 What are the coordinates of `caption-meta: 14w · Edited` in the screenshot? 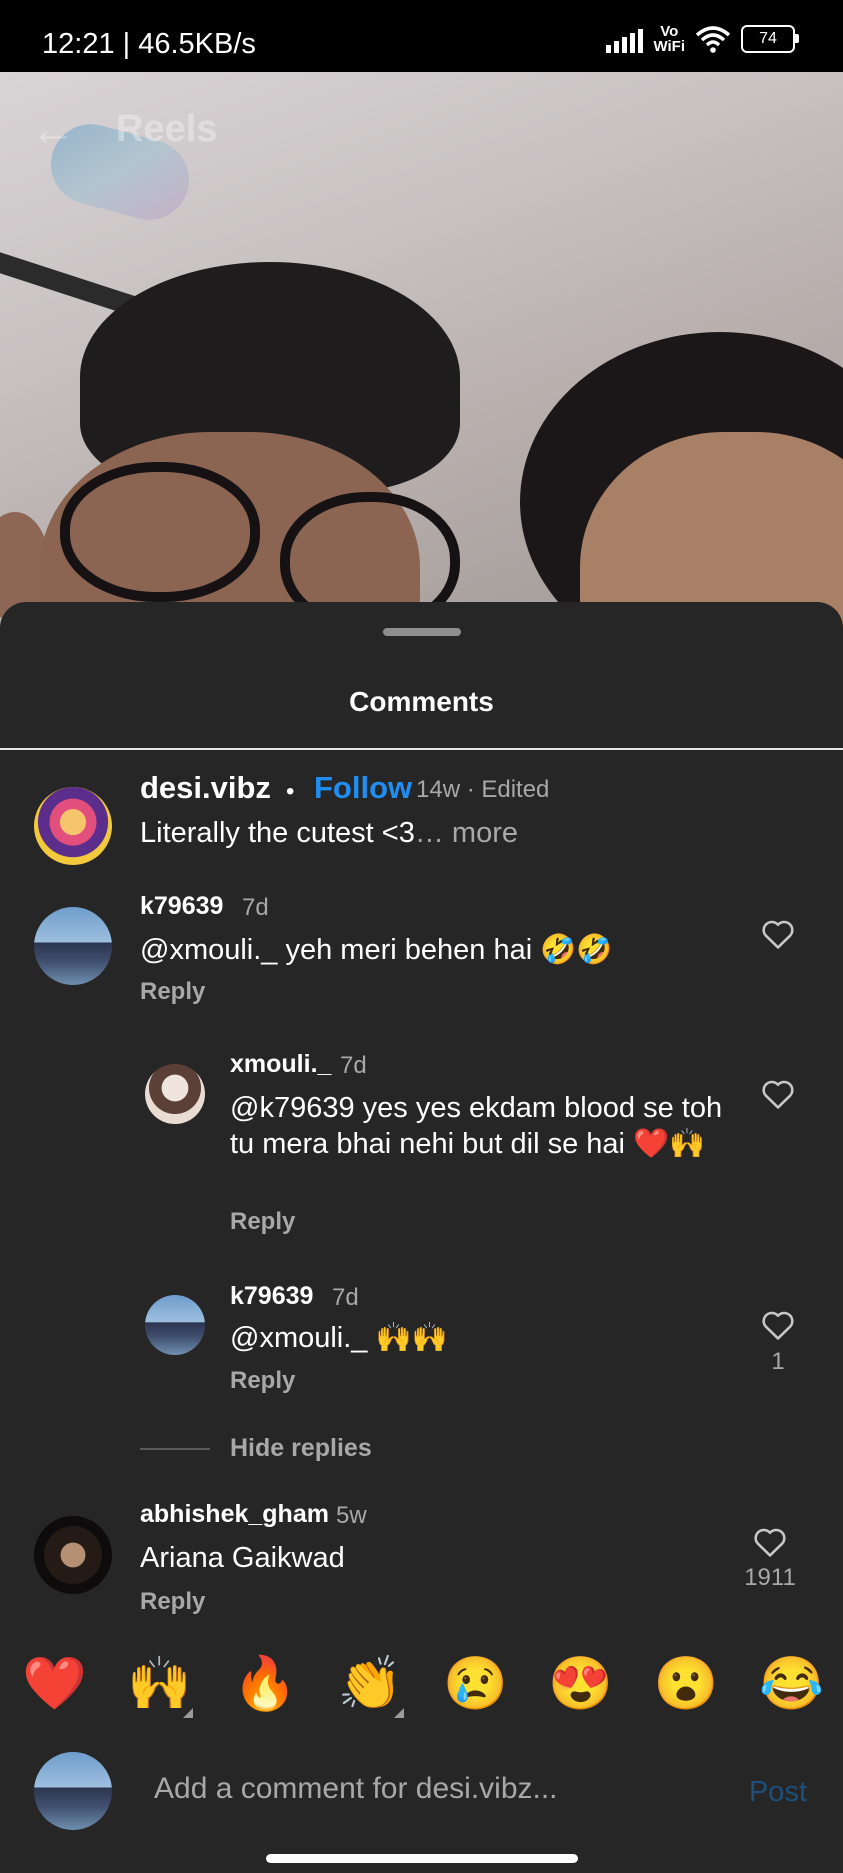 It's located at (483, 789).